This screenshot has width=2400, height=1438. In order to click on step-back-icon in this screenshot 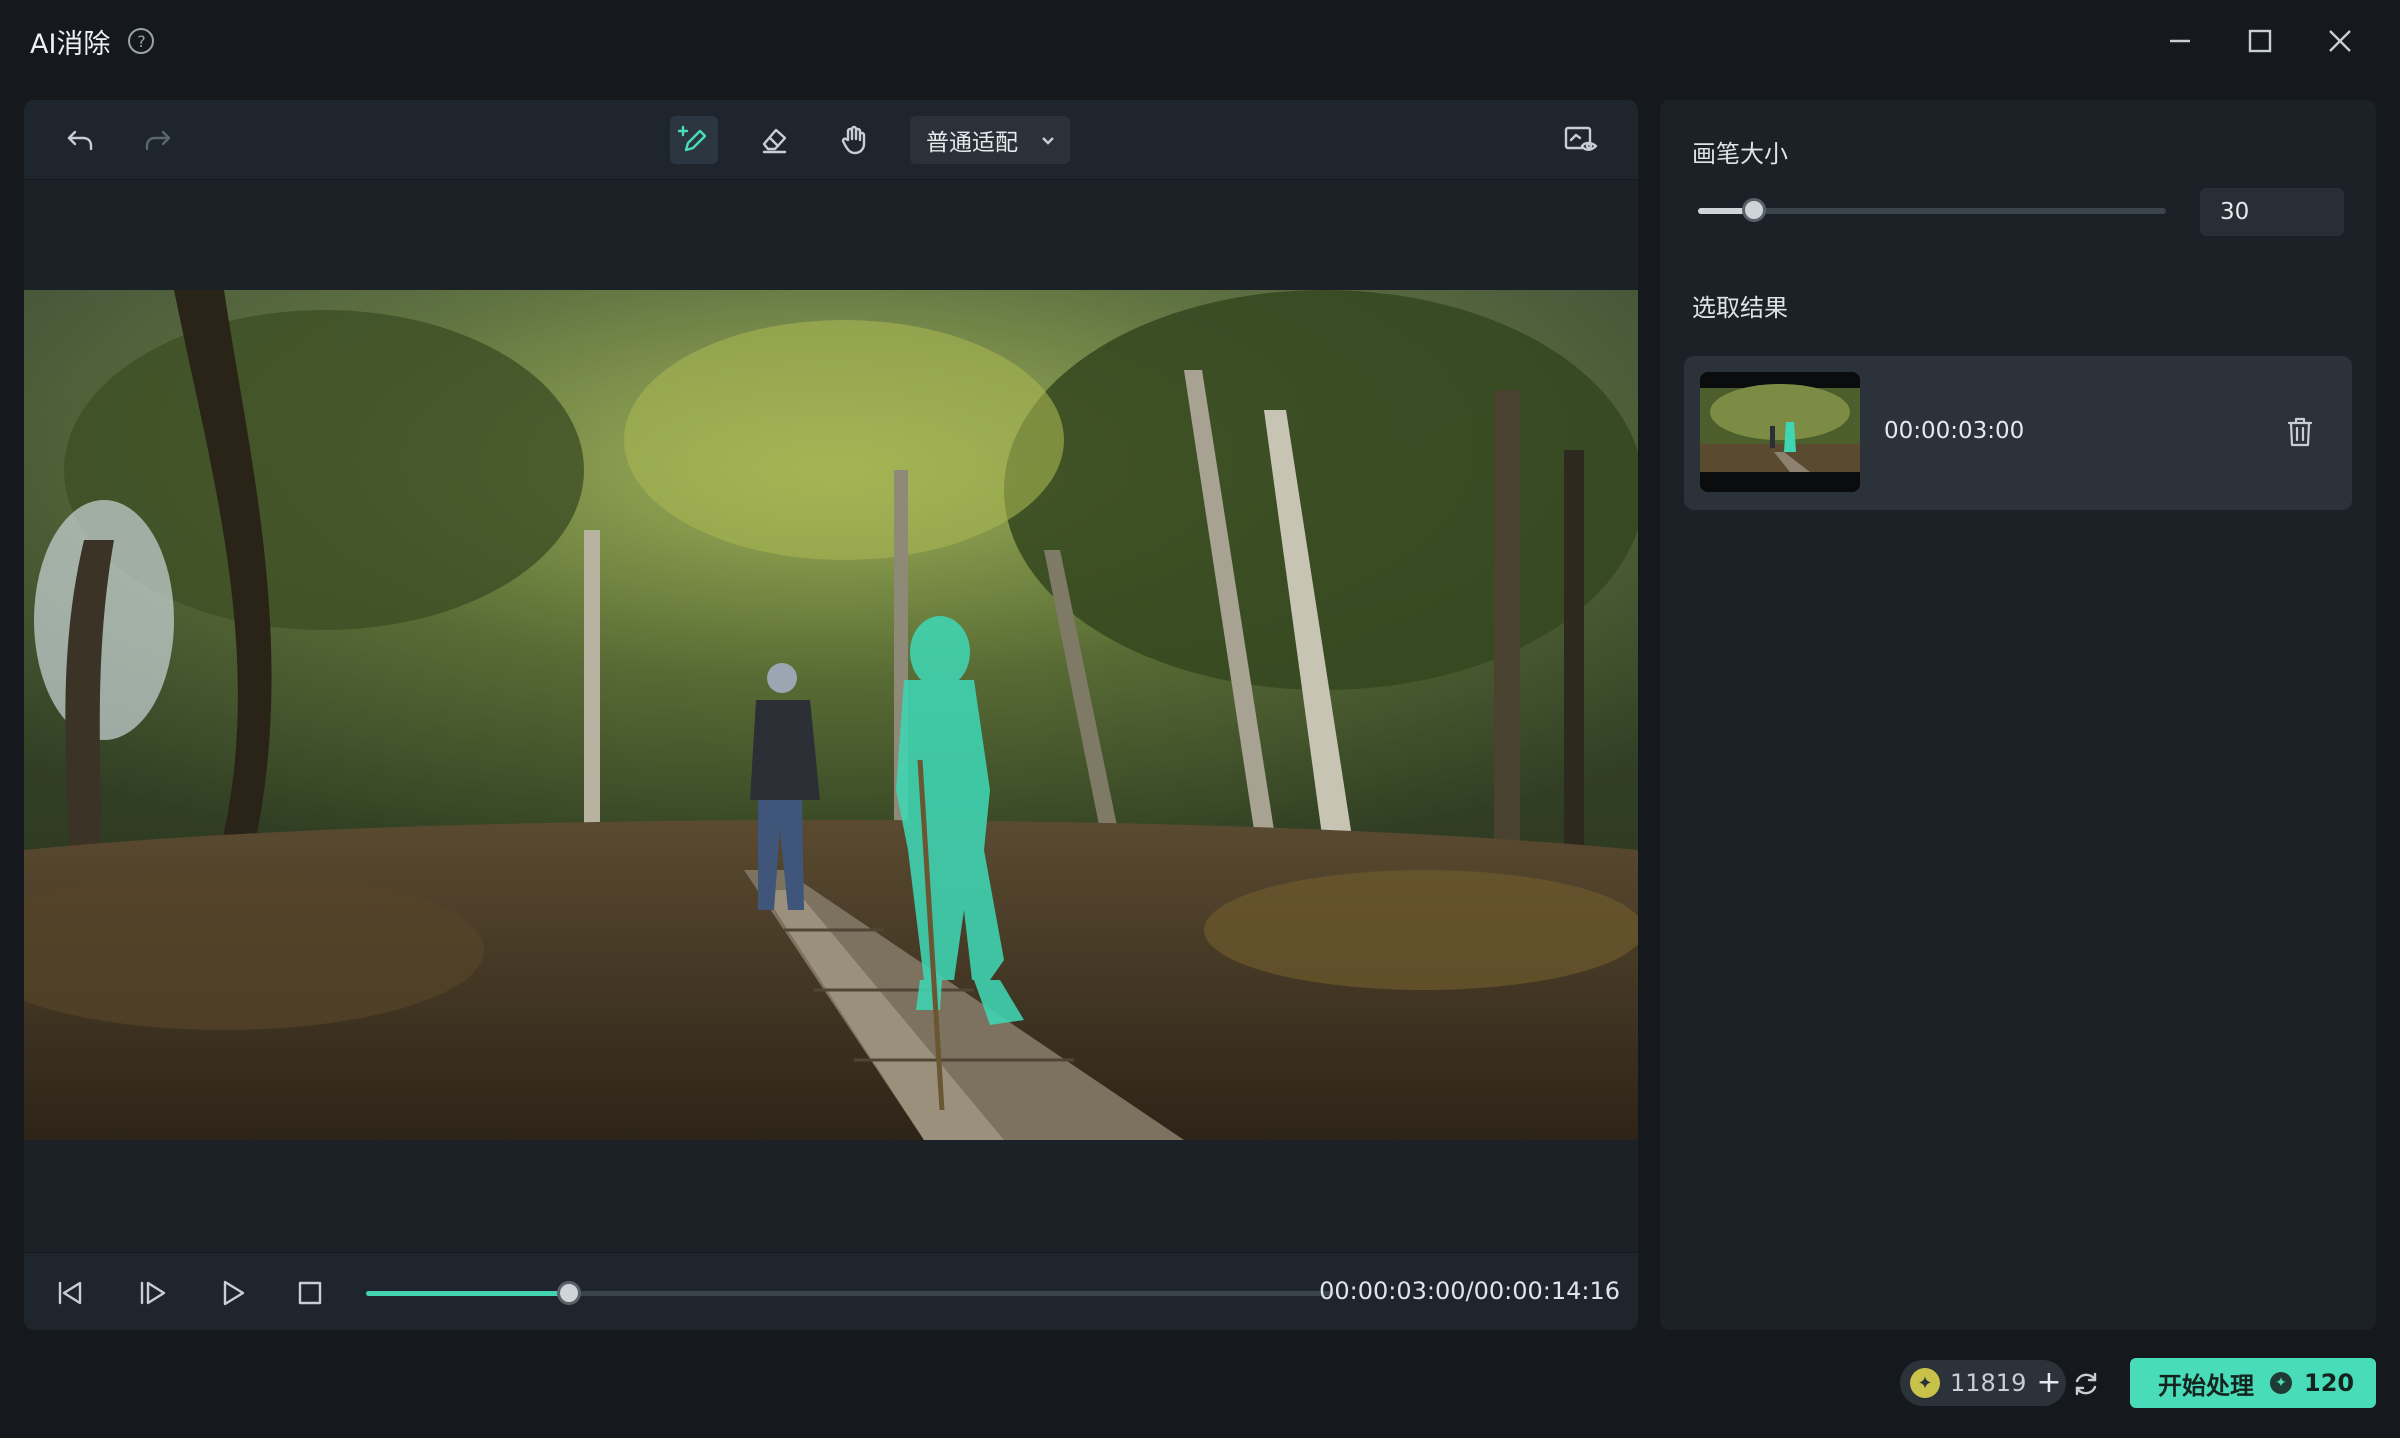, I will do `click(70, 1293)`.